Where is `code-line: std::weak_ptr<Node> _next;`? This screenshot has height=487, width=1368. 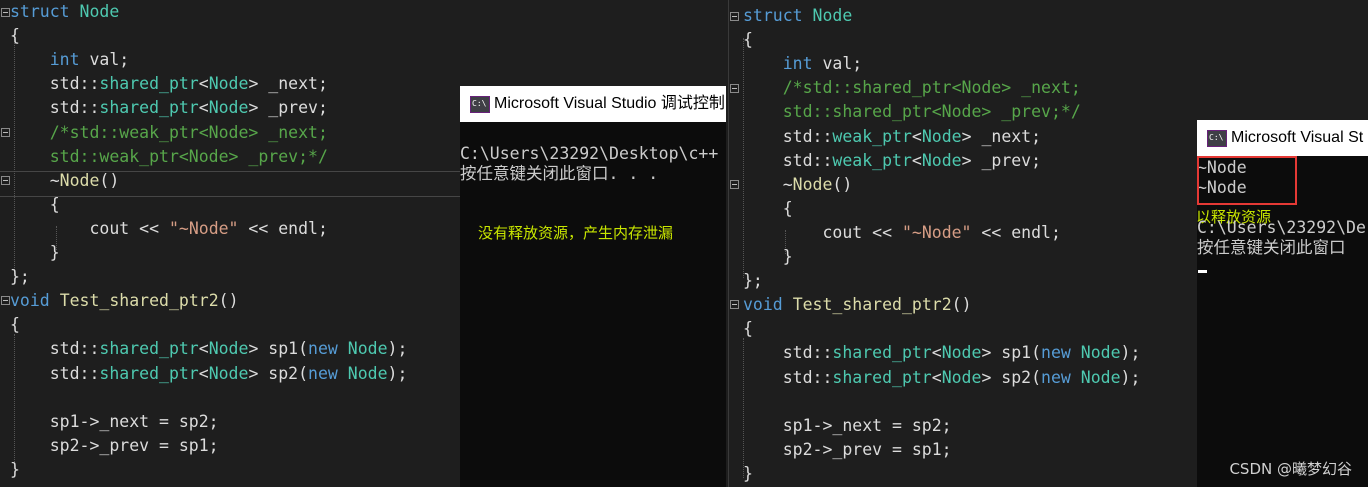 code-line: std::weak_ptr<Node> _next; is located at coordinates (892, 137).